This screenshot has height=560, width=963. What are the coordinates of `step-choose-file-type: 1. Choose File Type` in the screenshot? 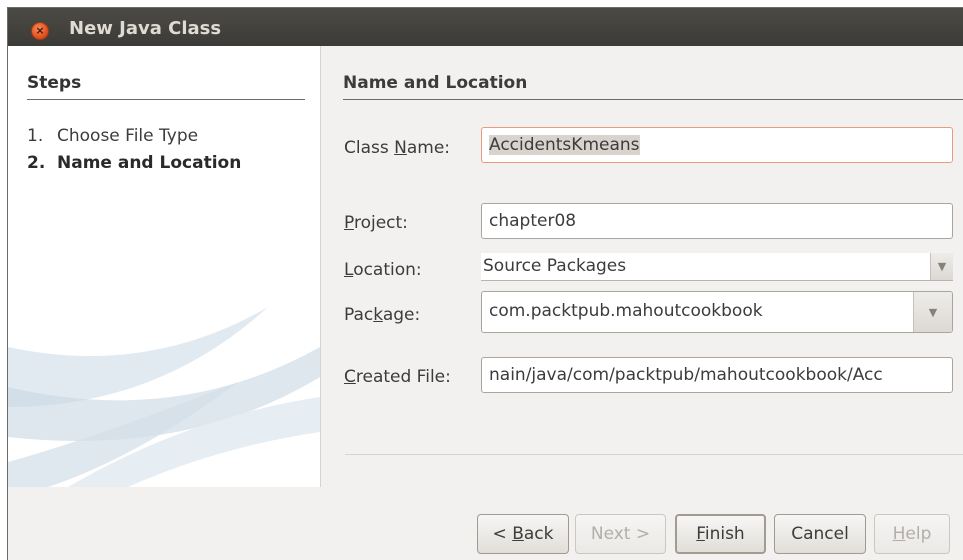 It's located at (112, 136).